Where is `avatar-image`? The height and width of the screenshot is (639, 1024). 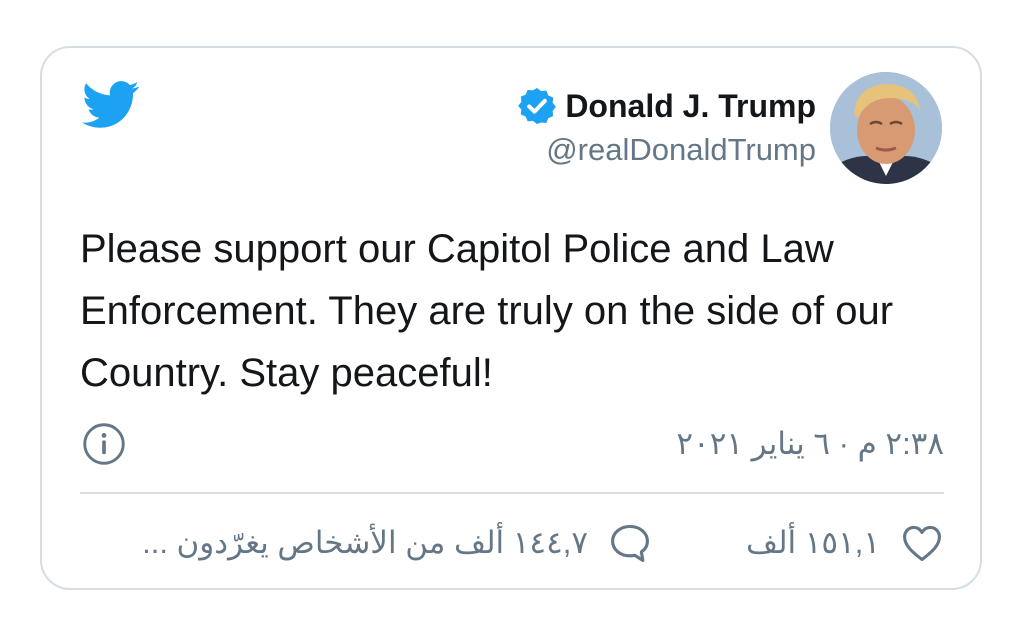 avatar-image is located at coordinates (886, 128).